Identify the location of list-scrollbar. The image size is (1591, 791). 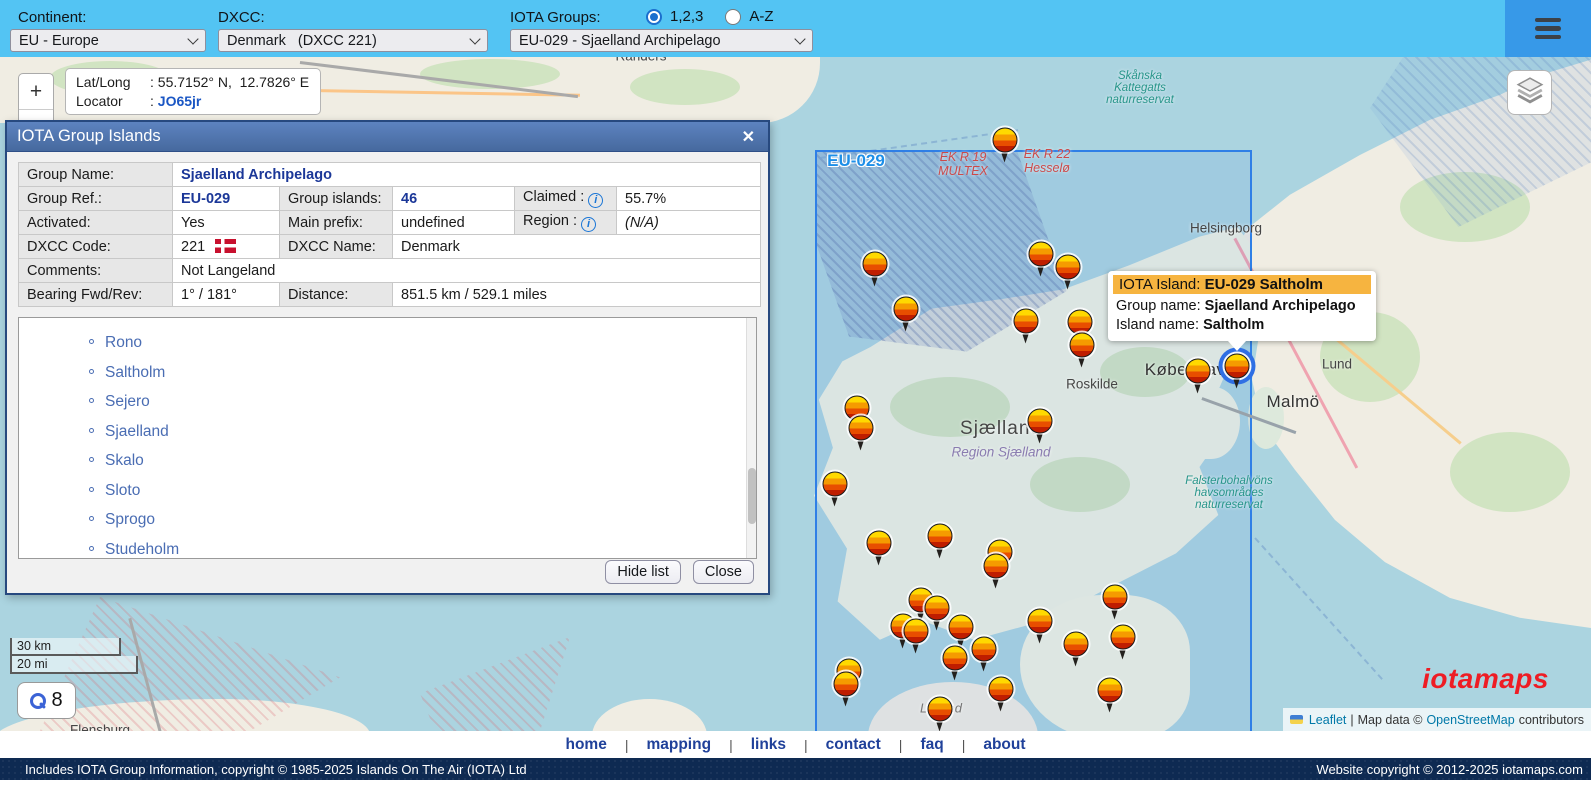
(751, 438).